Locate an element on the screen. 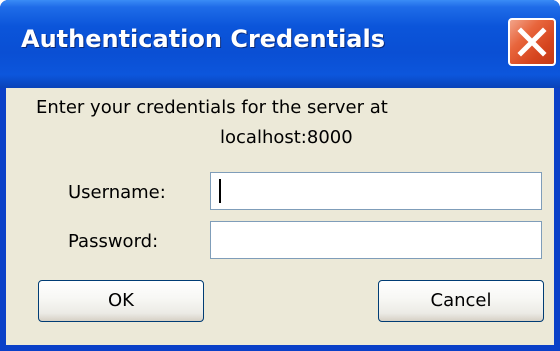 The image size is (560, 351). close-icon is located at coordinates (532, 42).